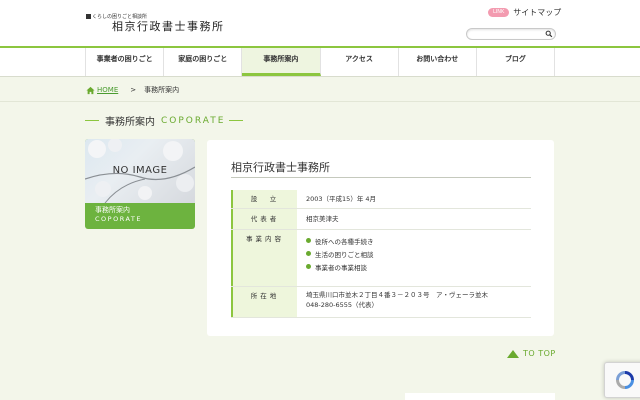 The height and width of the screenshot is (400, 640). I want to click on title-dash-right, so click(236, 120).